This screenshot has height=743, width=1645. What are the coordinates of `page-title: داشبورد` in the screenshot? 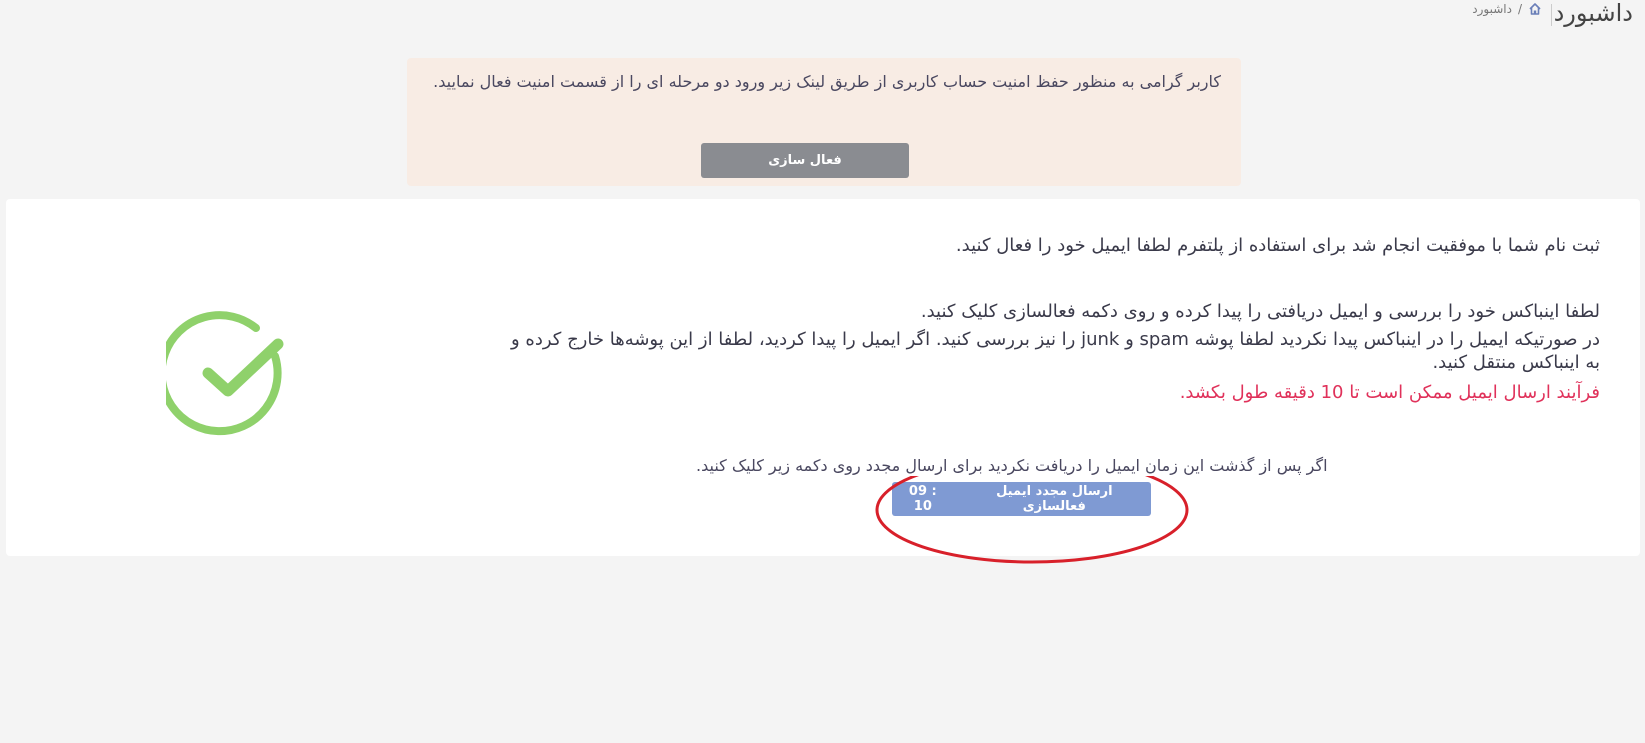 It's located at (1593, 13).